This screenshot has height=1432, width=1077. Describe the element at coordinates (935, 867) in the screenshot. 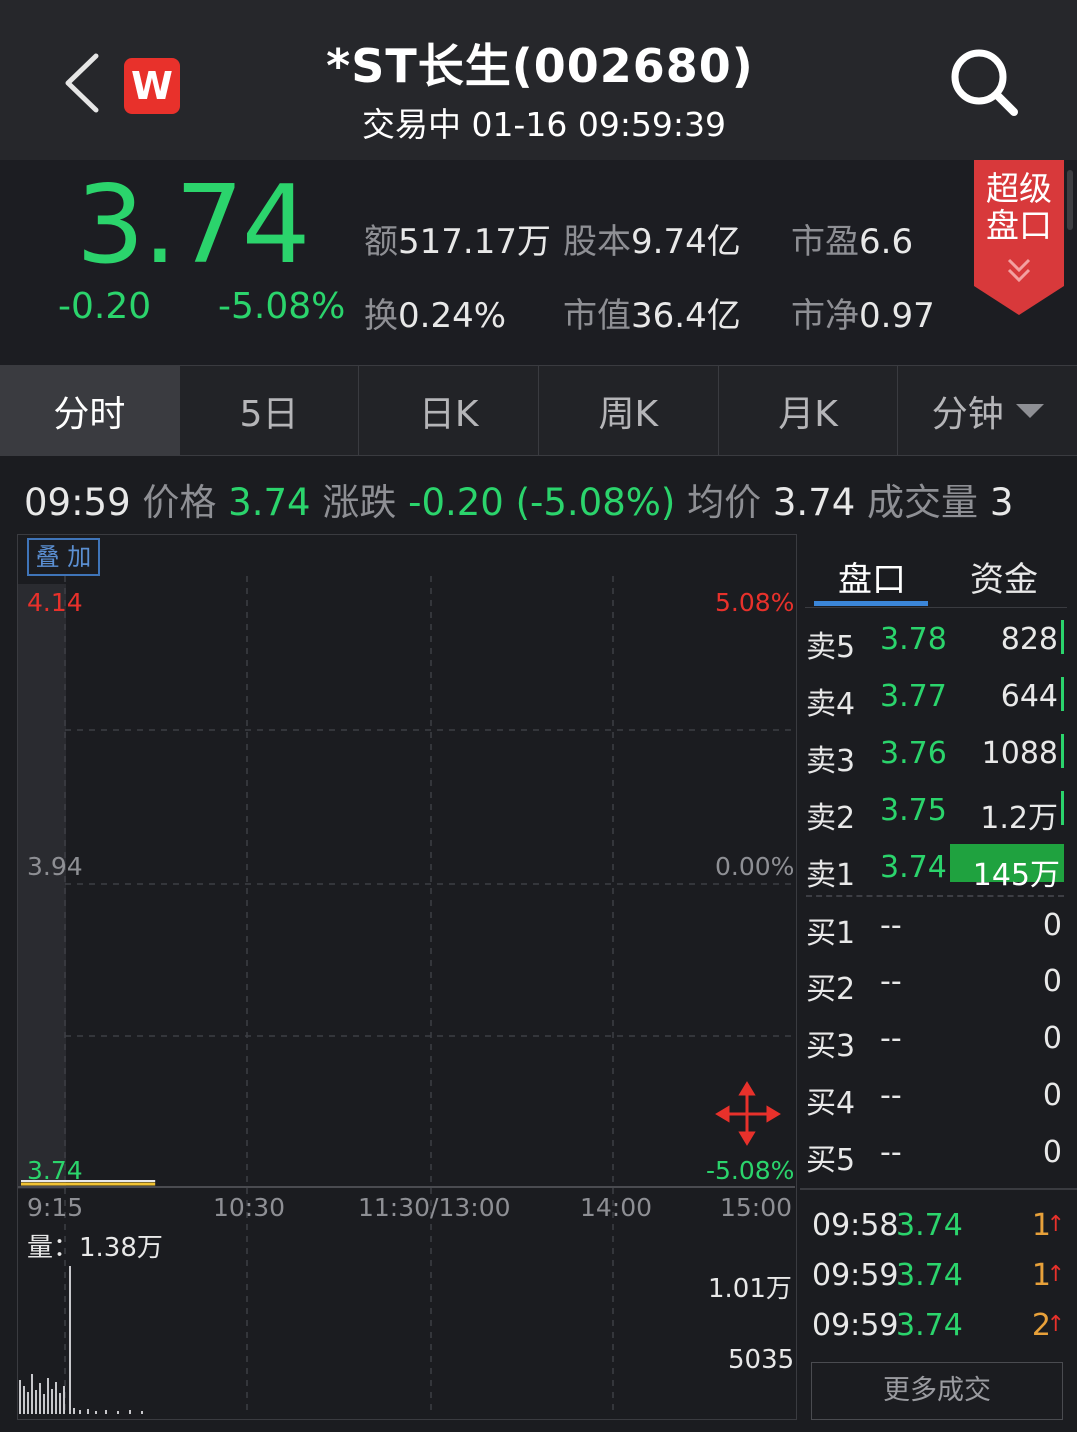

I see `ask-row-1: 卖1 3.74 145万` at that location.